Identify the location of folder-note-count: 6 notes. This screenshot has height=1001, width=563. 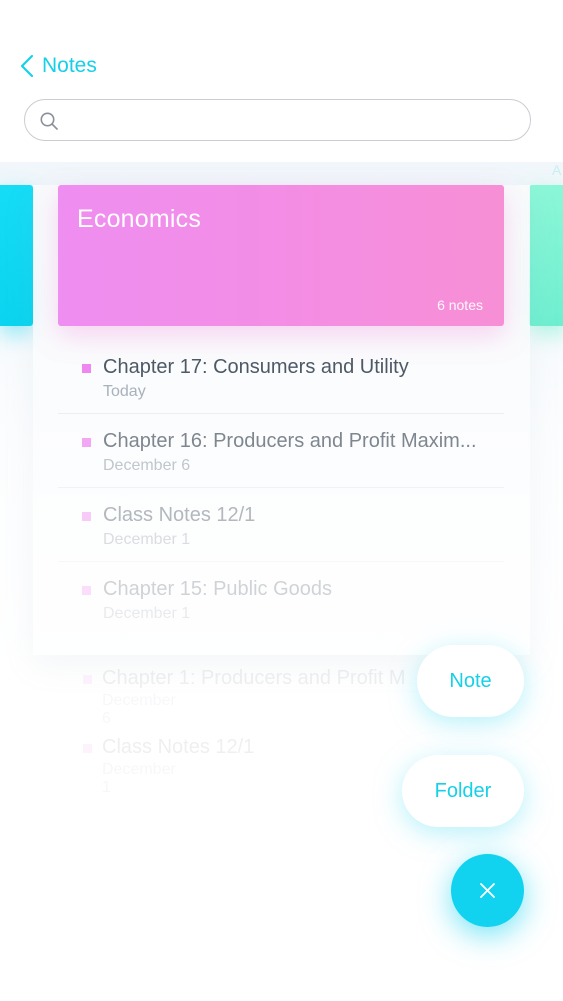
(460, 305).